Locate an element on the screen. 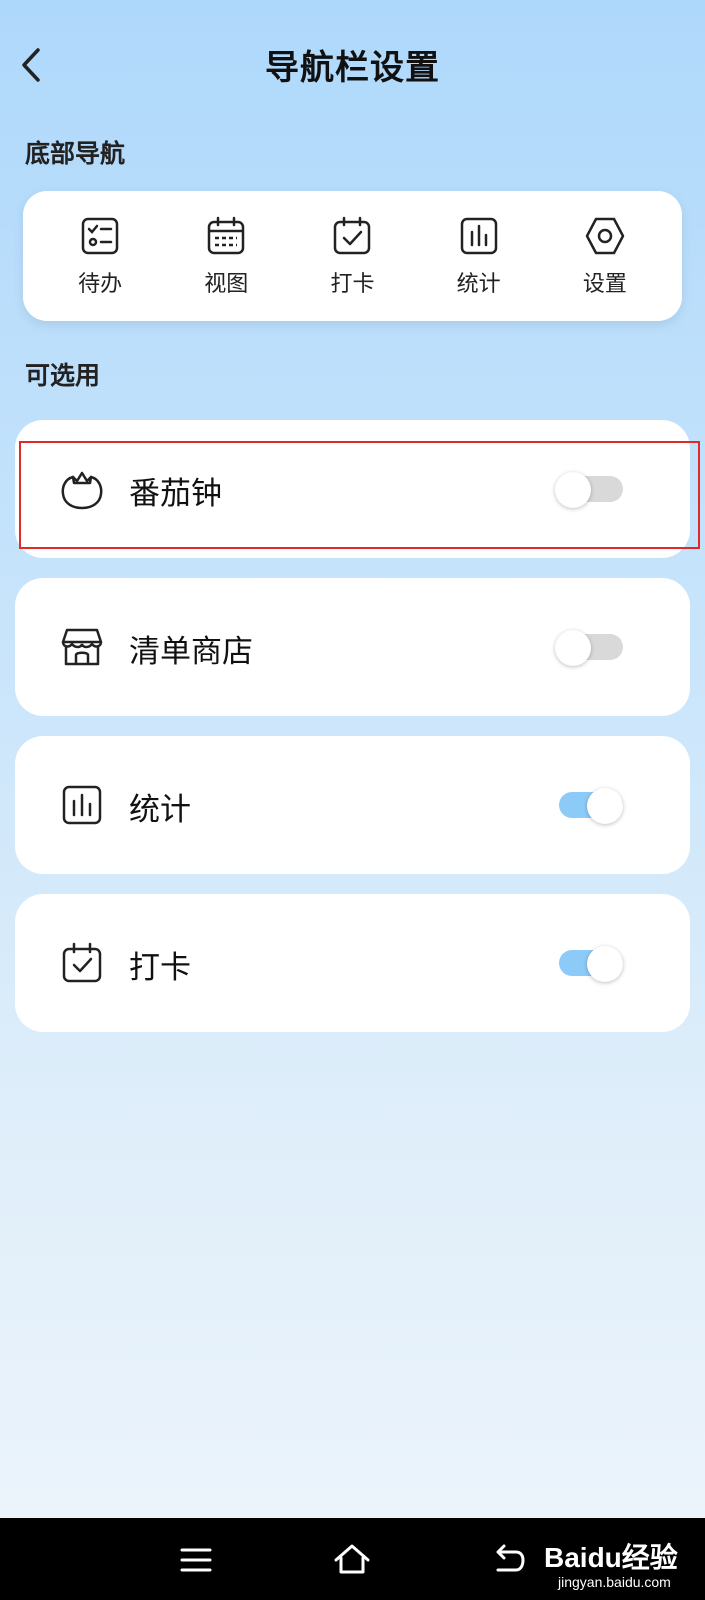 The image size is (705, 1600). tomato-icon is located at coordinates (82, 490).